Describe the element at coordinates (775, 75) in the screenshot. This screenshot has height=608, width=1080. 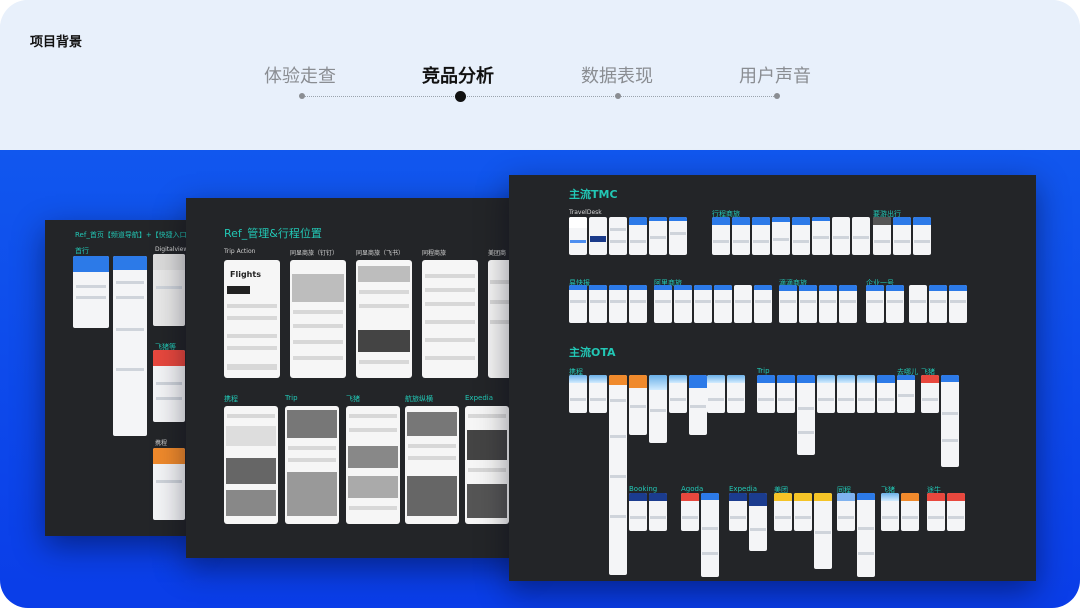
I see `tab-user-voice: 用户声音` at that location.